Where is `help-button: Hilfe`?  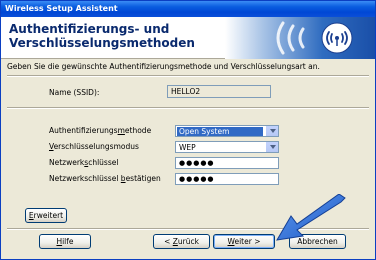
help-button: Hilfe is located at coordinates (65, 241).